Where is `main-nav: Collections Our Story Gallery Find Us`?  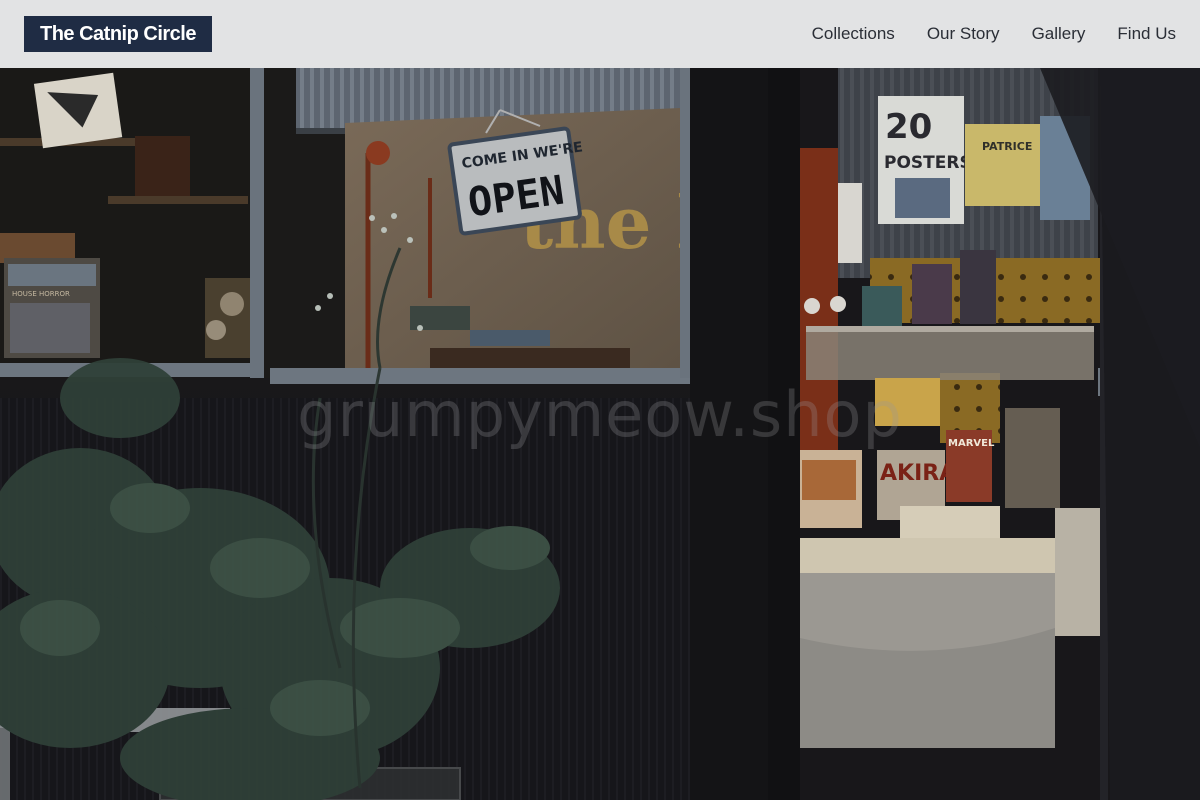
main-nav: Collections Our Story Gallery Find Us is located at coordinates (994, 34).